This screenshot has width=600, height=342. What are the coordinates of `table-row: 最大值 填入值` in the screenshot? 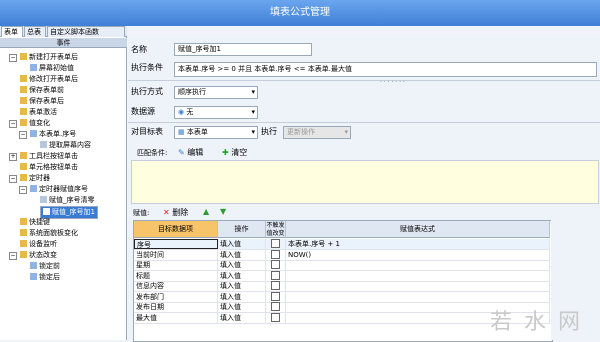 It's located at (342, 318).